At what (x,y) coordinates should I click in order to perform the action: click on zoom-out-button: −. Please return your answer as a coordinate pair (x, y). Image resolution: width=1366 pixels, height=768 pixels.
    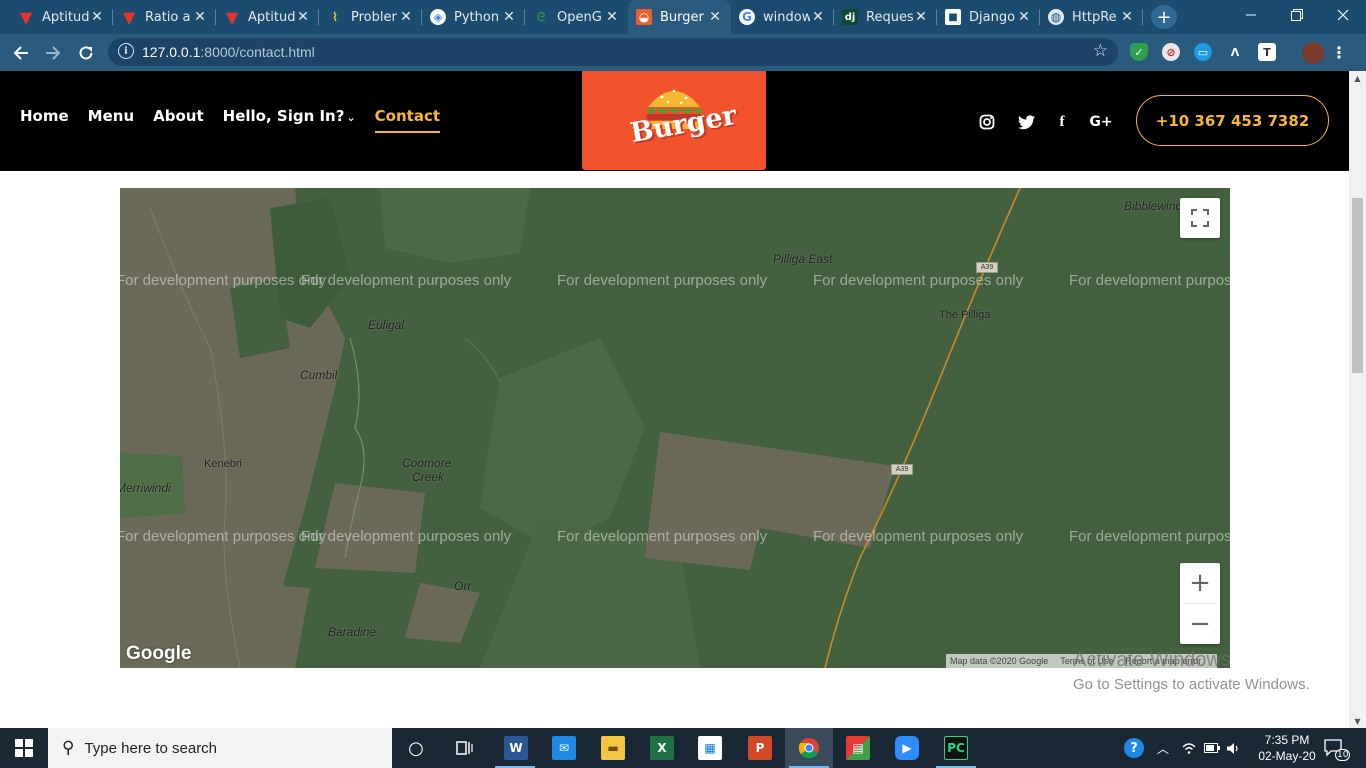
    Looking at the image, I should click on (1200, 624).